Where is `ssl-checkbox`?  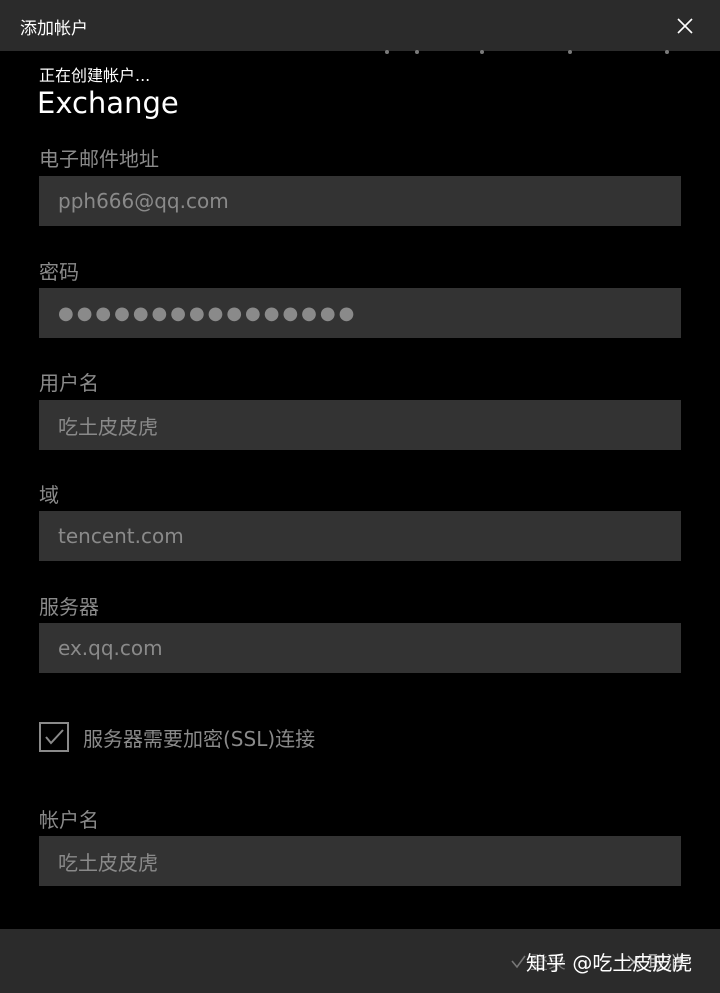
ssl-checkbox is located at coordinates (54, 737).